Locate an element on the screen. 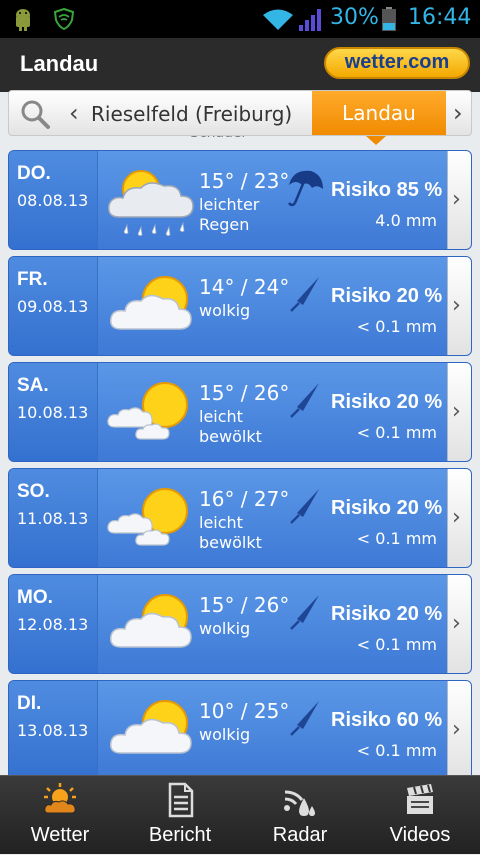 This screenshot has height=855, width=480. date-column: MO. 12.08.13 is located at coordinates (53, 624).